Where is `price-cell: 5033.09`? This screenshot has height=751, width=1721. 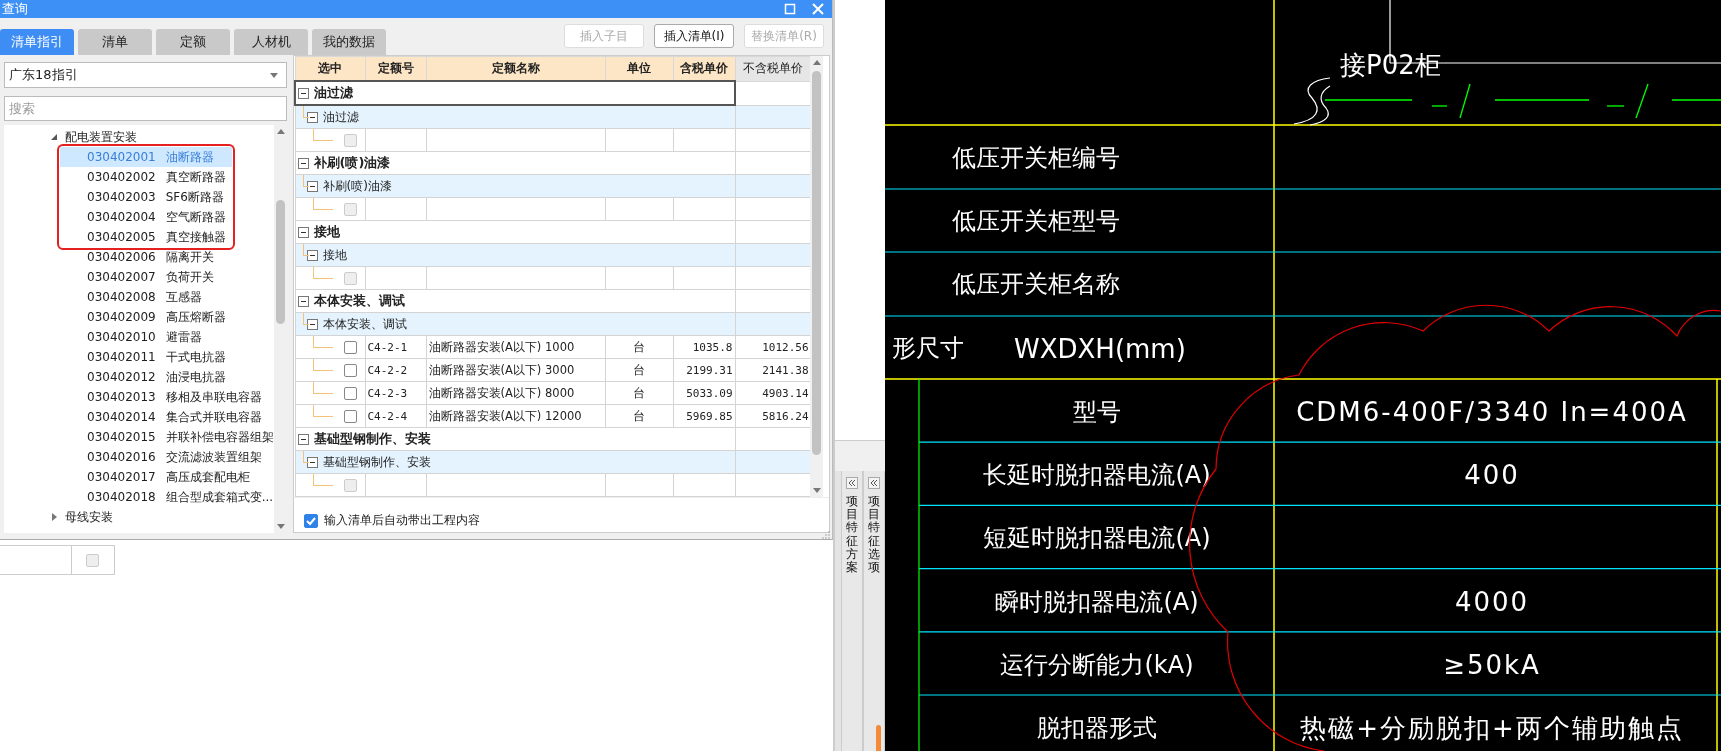 price-cell: 5033.09 is located at coordinates (709, 393).